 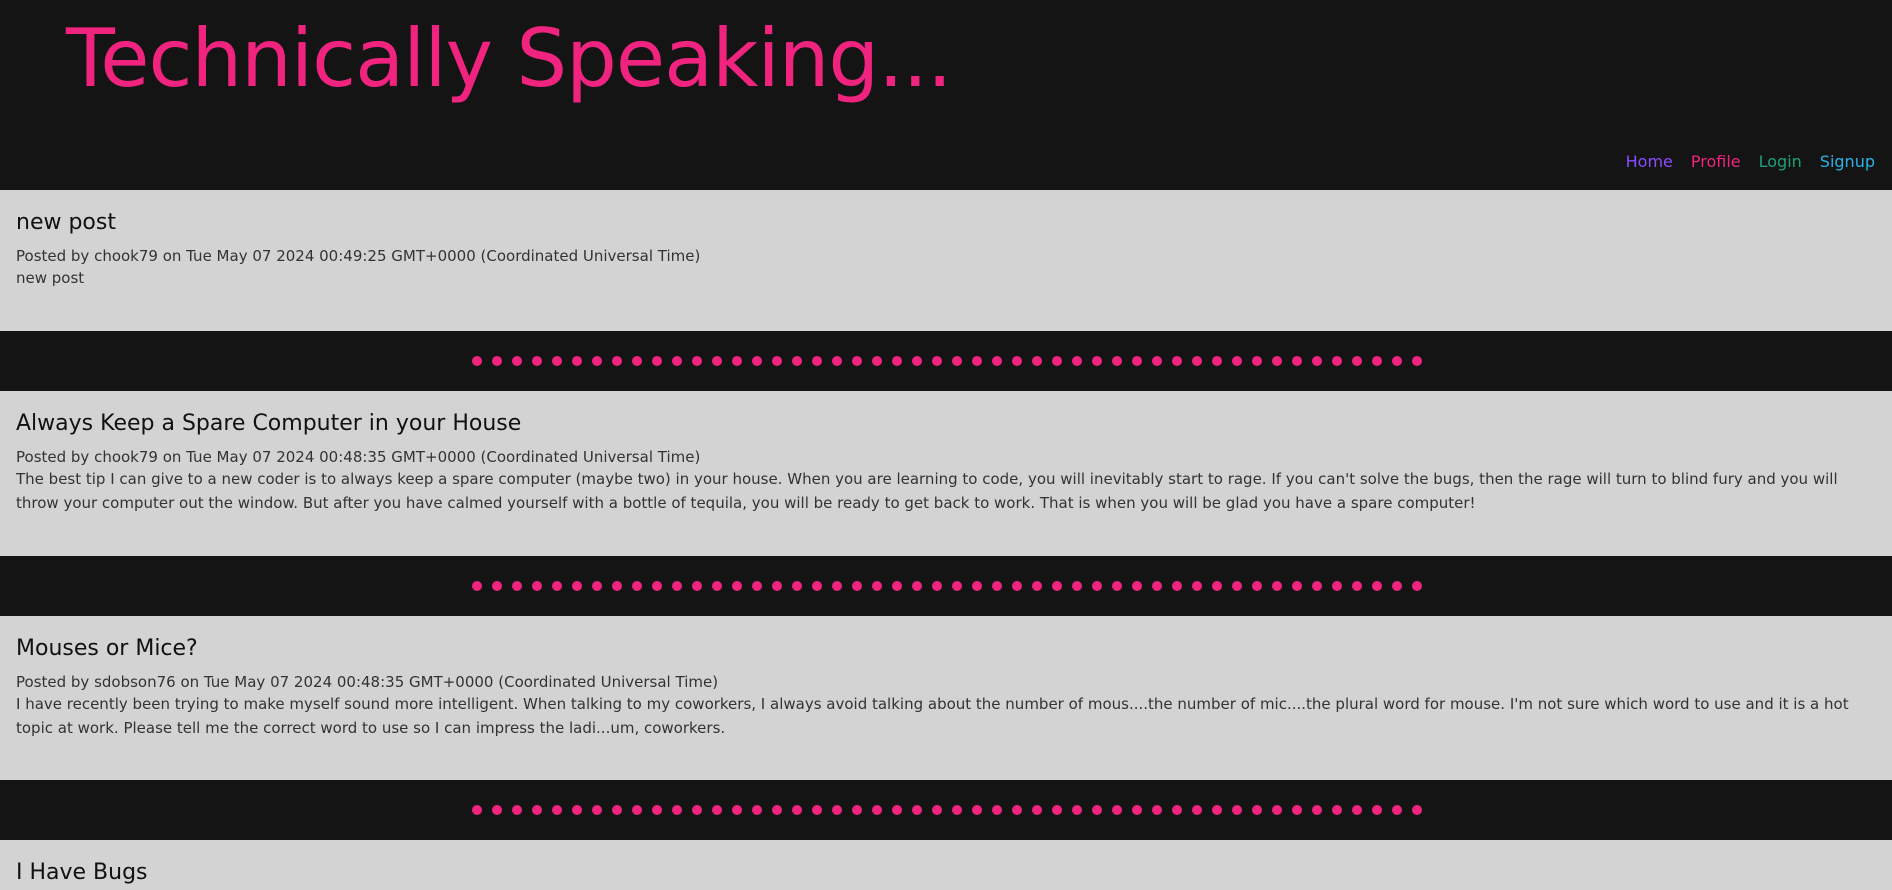 What do you see at coordinates (946, 223) in the screenshot?
I see `post-title: new post` at bounding box center [946, 223].